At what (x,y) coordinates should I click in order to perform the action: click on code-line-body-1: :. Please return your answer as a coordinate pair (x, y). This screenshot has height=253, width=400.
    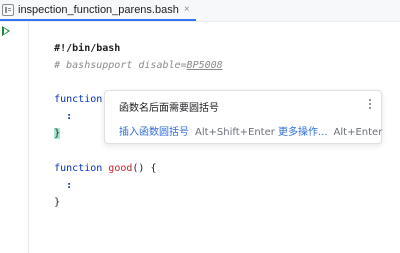
    Looking at the image, I should click on (51, 107).